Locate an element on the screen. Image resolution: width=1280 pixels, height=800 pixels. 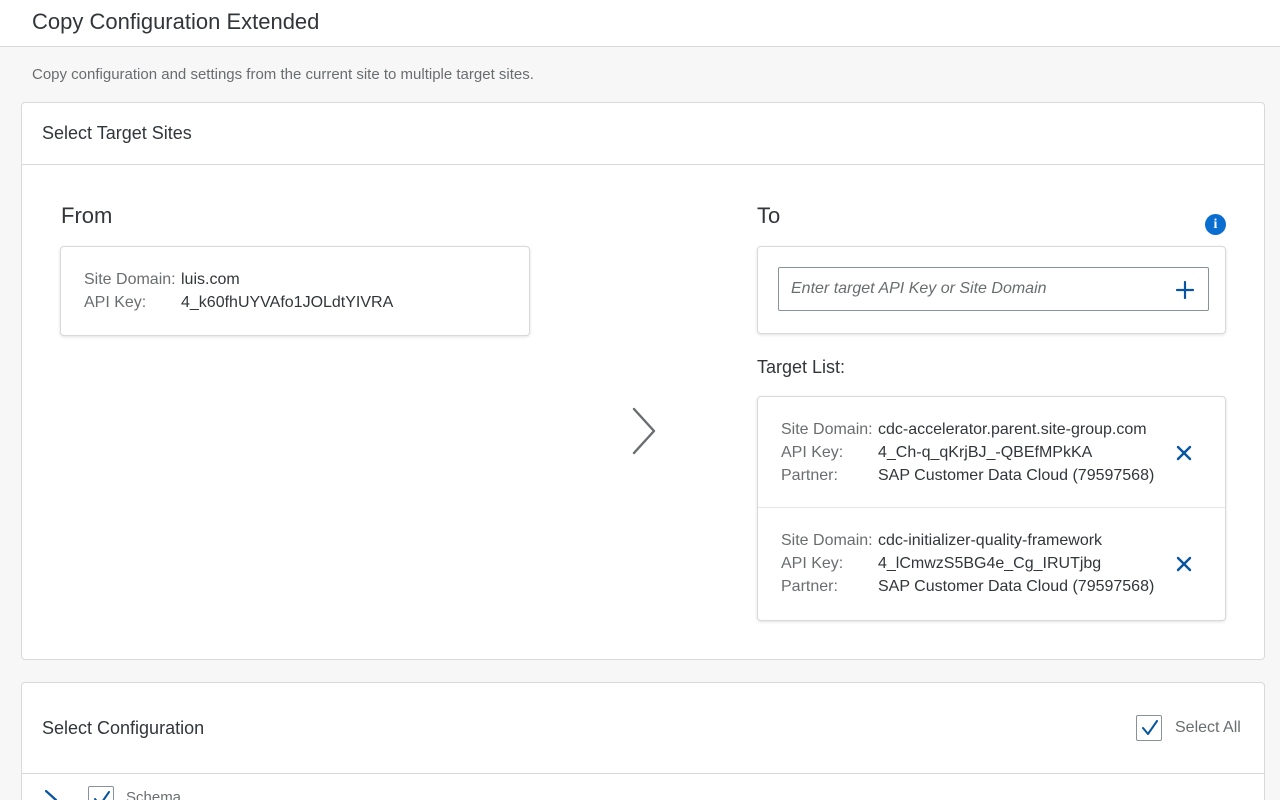
source-site-domain-row: Site Domain: luis.com is located at coordinates (294, 279).